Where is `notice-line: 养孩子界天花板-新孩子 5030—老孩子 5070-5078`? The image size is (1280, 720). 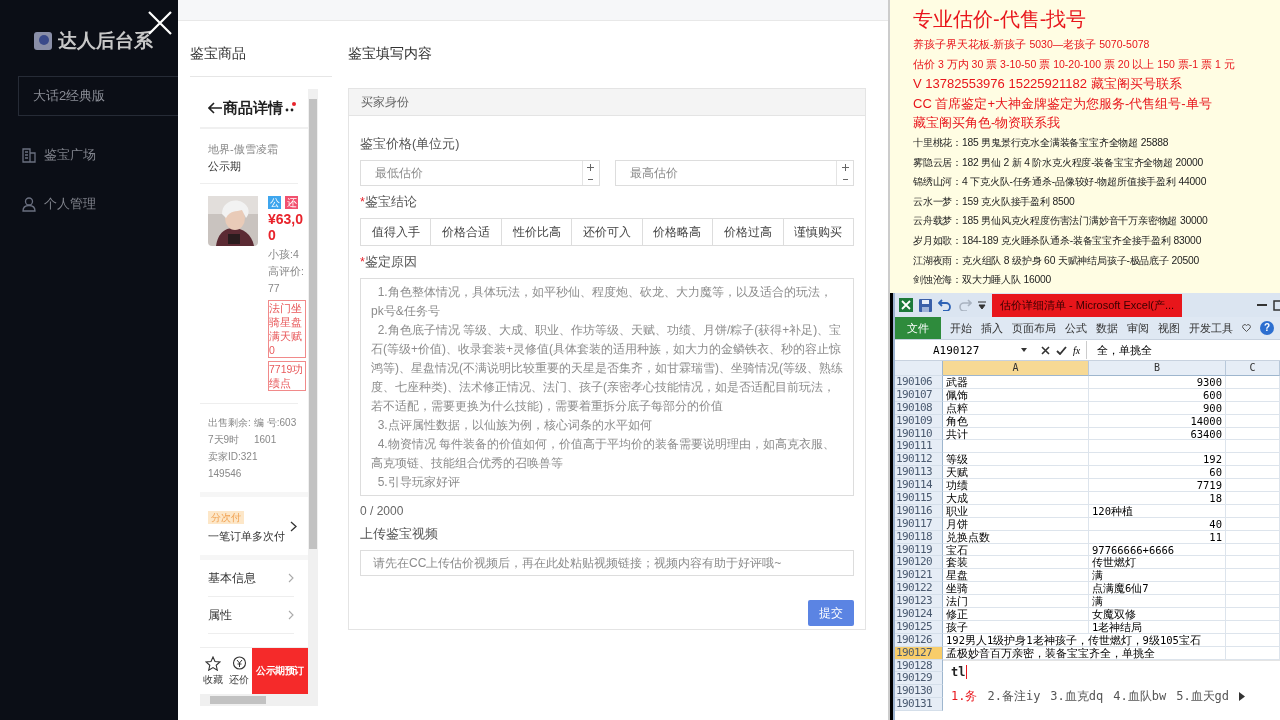 notice-line: 养孩子界天花板-新孩子 5030—老孩子 5070-5078 is located at coordinates (1032, 44).